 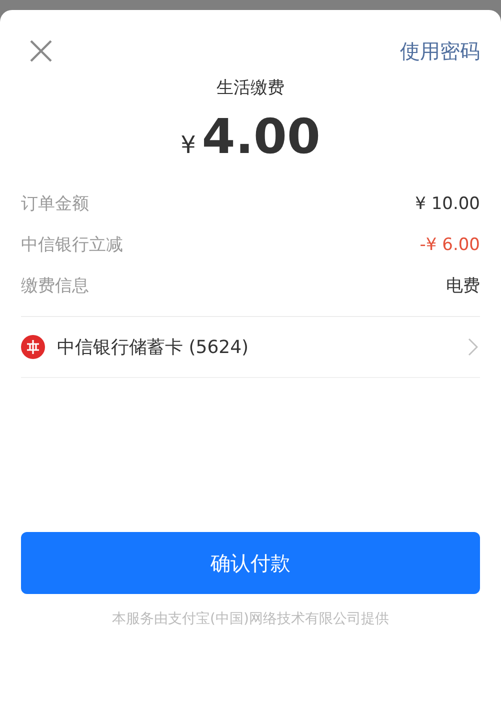 What do you see at coordinates (33, 347) in the screenshot?
I see `bank-logo-icon` at bounding box center [33, 347].